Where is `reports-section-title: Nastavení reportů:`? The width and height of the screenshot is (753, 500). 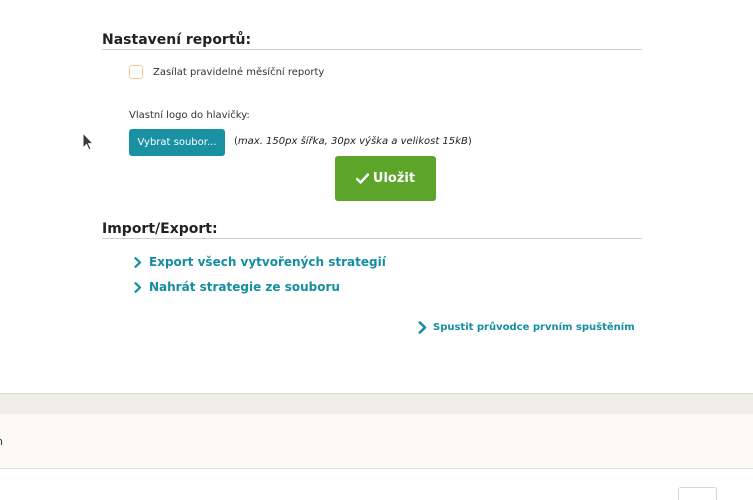
reports-section-title: Nastavení reportů: is located at coordinates (372, 41).